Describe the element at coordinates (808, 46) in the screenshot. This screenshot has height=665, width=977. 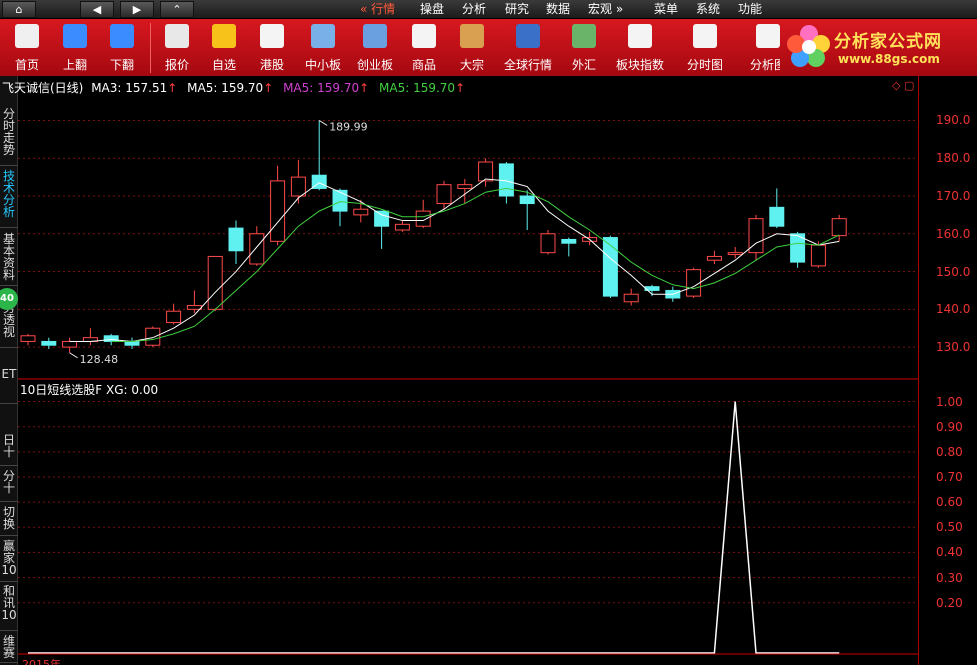
I see `flower-logo-icon` at that location.